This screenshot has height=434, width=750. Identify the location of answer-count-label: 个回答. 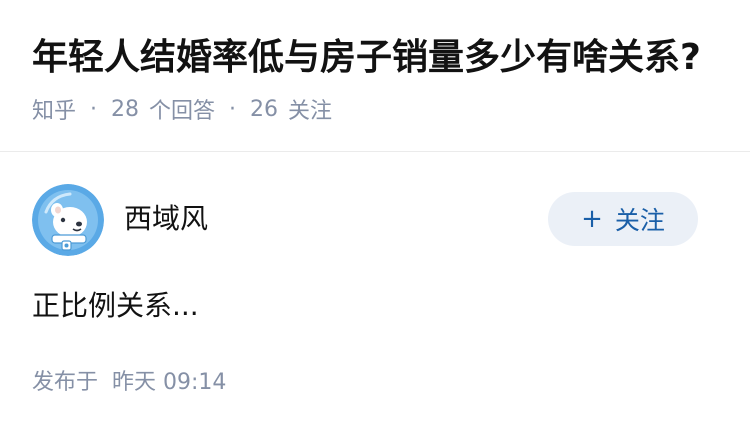
(182, 111).